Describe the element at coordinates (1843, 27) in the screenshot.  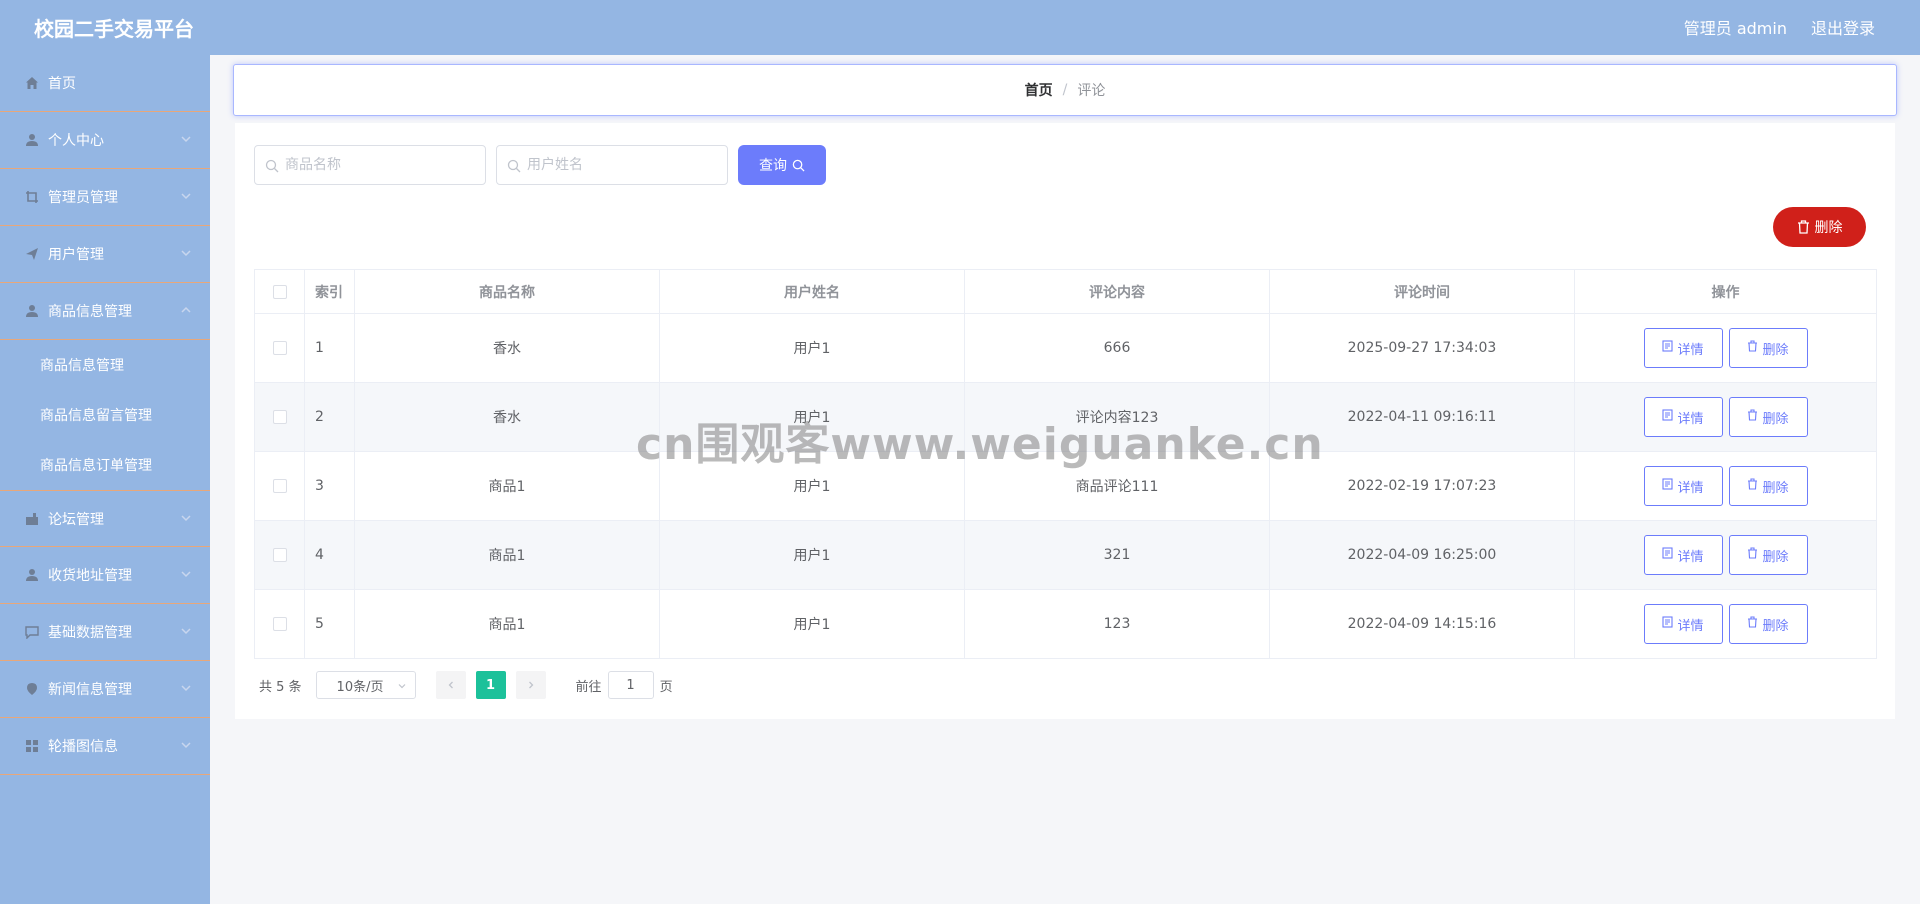
I see `logout-link: 退出登录` at that location.